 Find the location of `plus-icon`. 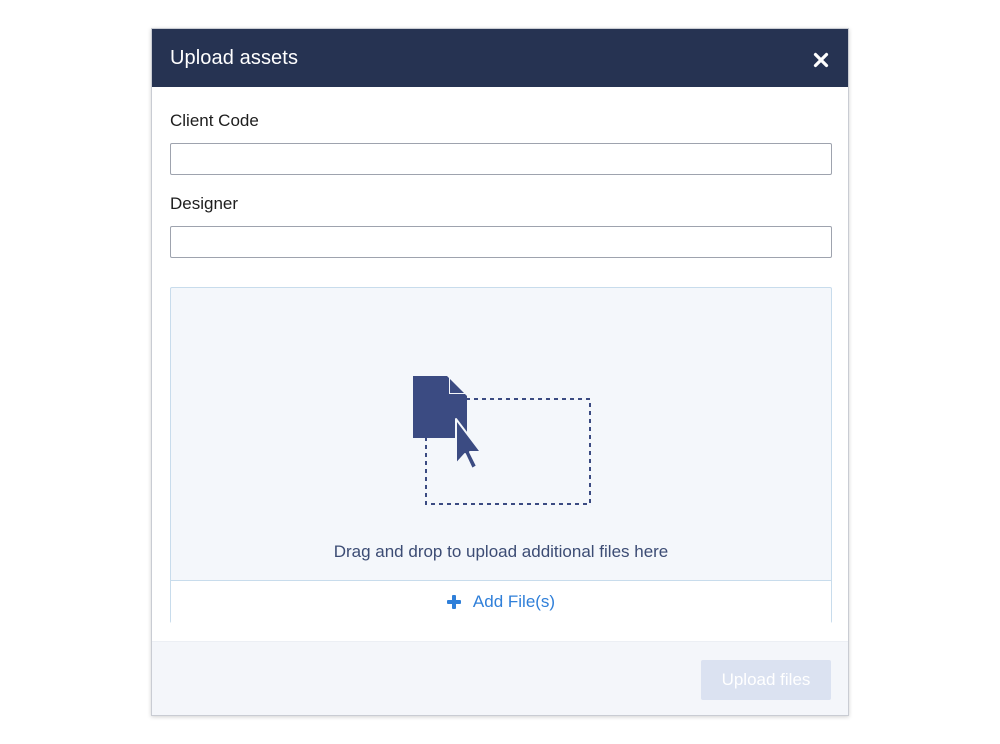

plus-icon is located at coordinates (453, 602).